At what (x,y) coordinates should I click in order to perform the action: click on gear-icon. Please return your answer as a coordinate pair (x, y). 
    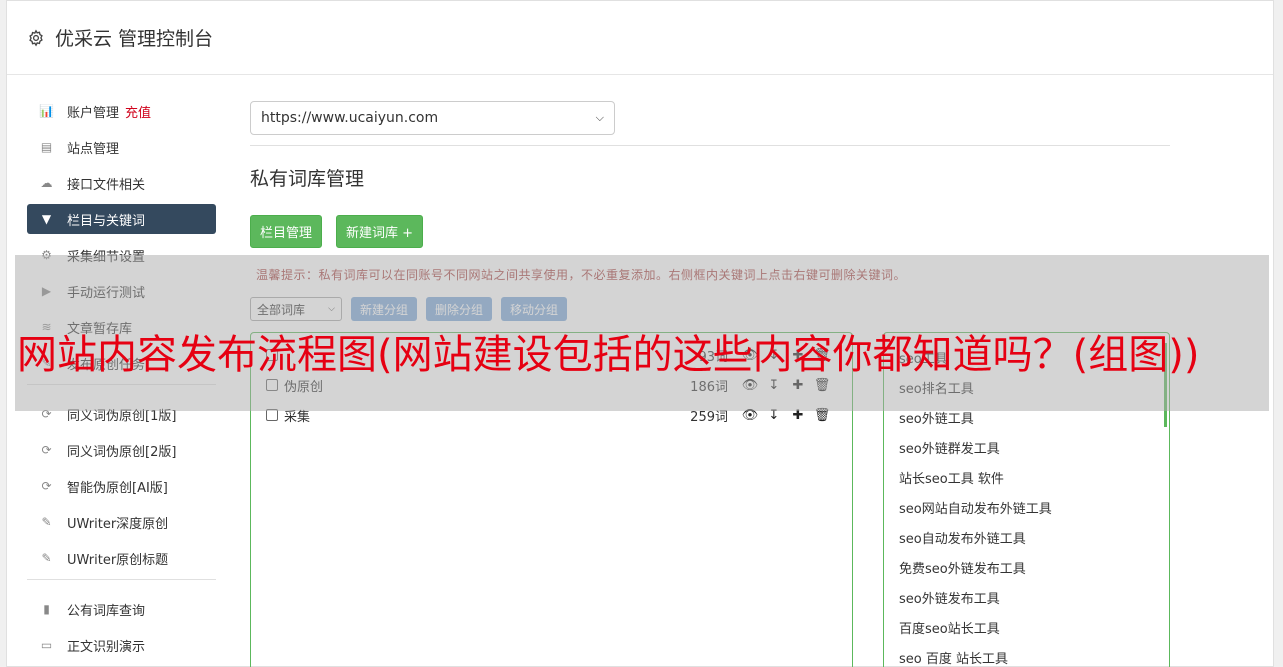
    Looking at the image, I should click on (36, 37).